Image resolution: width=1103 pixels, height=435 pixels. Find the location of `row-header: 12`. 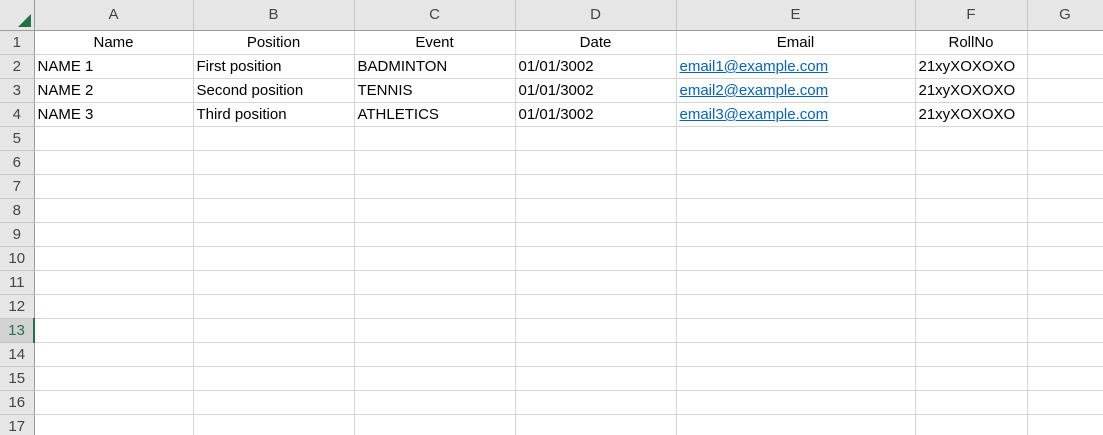

row-header: 12 is located at coordinates (17, 306).